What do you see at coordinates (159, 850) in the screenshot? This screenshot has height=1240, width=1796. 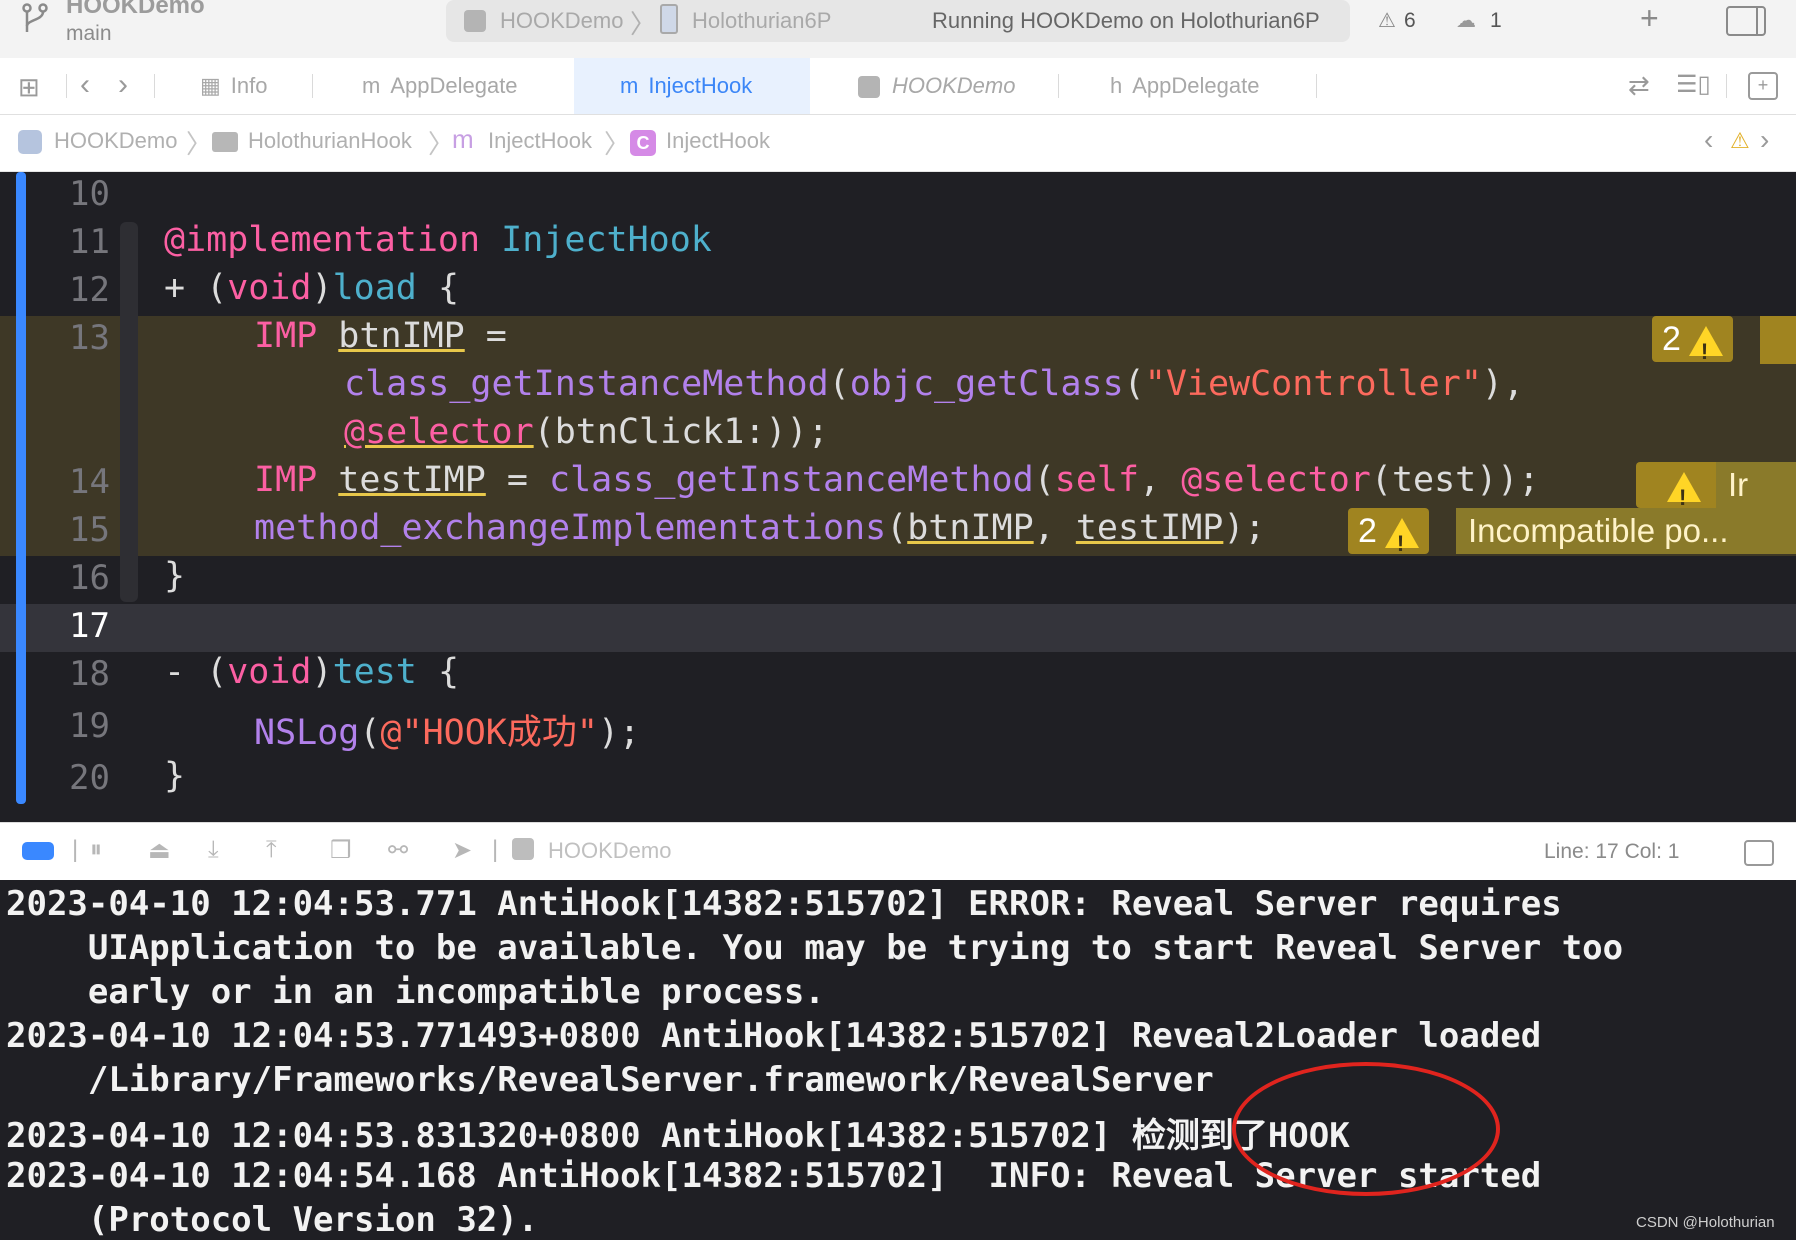 I see `step-over-icon: ⏏` at bounding box center [159, 850].